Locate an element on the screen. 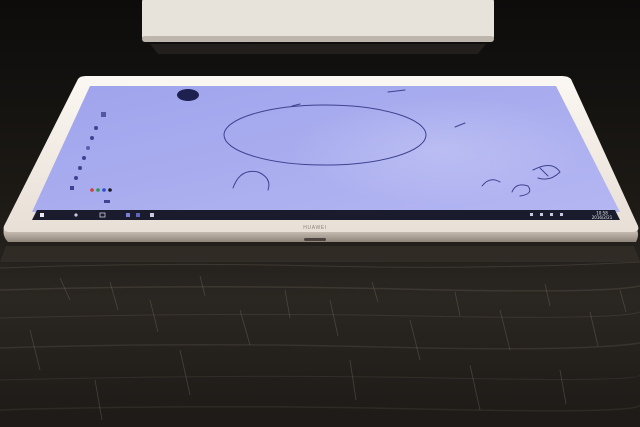 The width and height of the screenshot is (640, 427). tablet-brand-label: HUAWEI is located at coordinates (314, 228).